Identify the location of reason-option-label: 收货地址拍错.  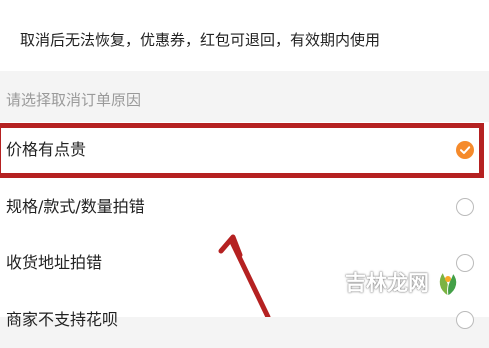
(54, 262).